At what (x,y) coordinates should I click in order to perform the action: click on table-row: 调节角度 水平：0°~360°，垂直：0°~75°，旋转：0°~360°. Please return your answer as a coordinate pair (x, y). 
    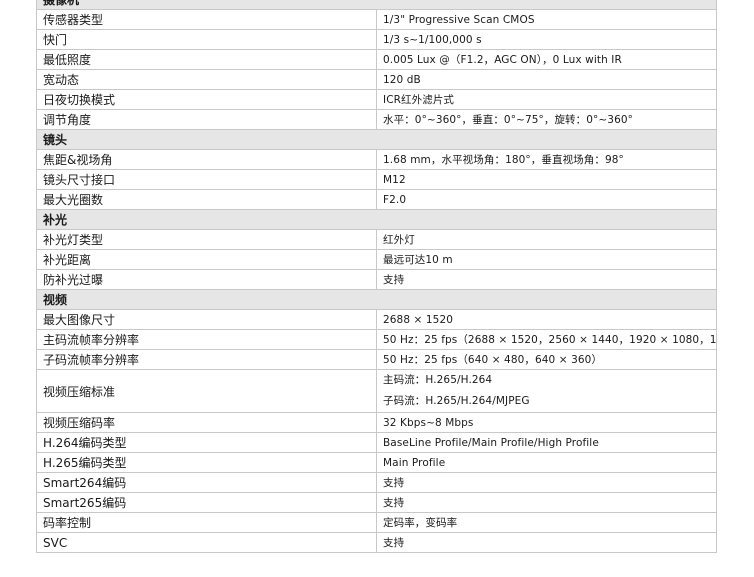
    Looking at the image, I should click on (376, 119).